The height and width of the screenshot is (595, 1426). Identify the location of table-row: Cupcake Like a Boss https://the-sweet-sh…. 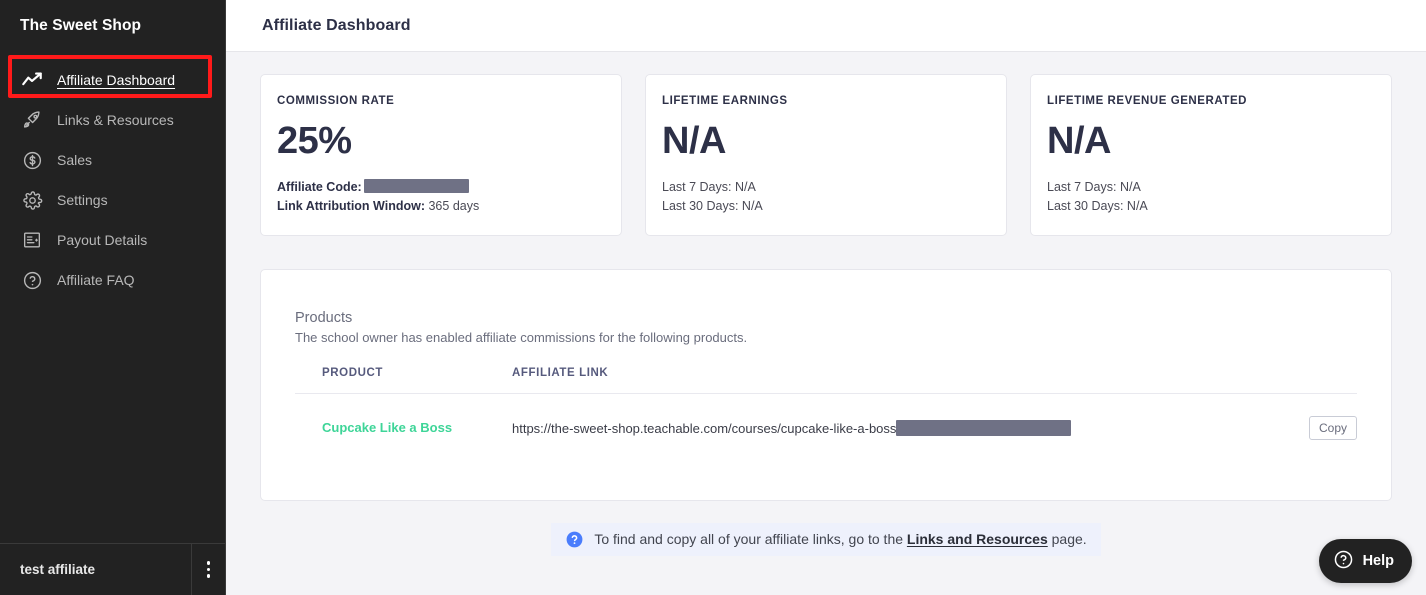
(826, 416).